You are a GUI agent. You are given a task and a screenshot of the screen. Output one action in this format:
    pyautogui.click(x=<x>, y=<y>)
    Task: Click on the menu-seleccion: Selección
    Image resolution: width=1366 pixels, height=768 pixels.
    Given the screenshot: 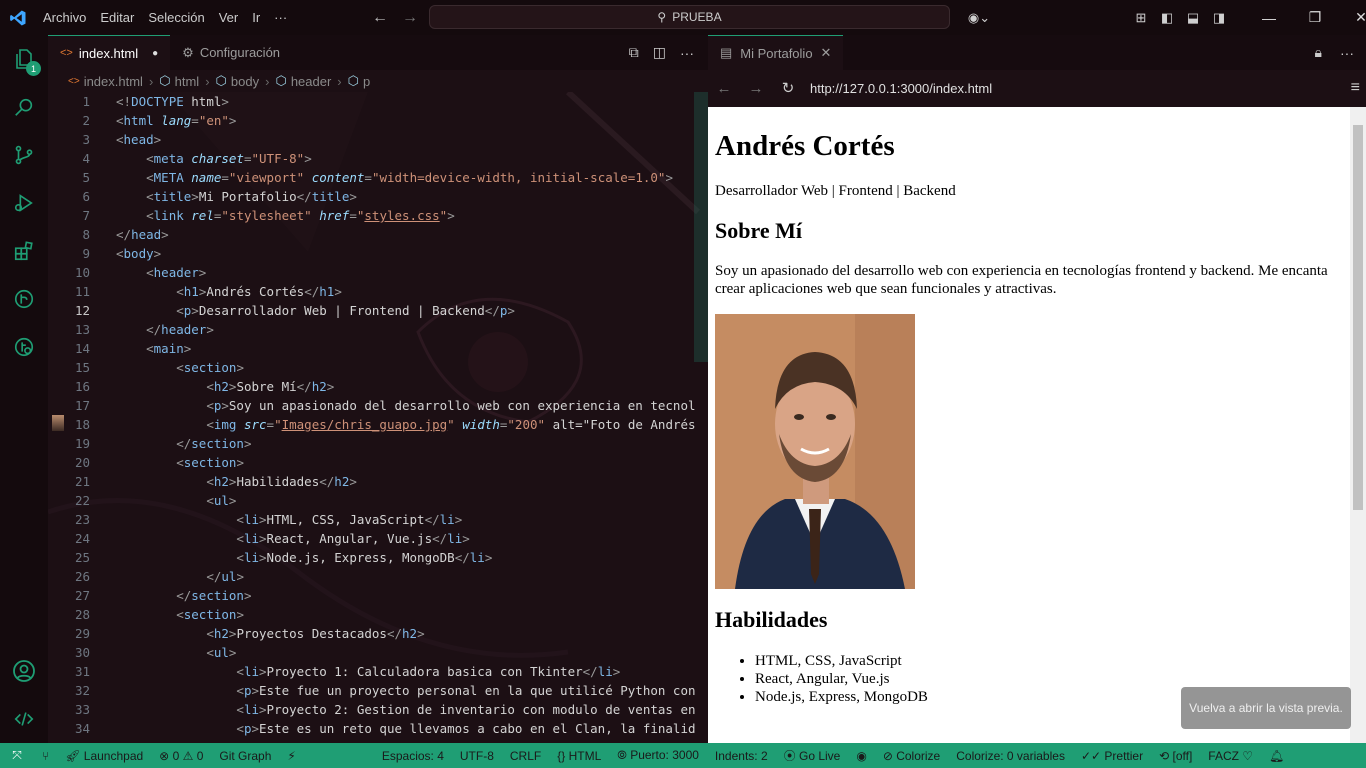 What is the action you would take?
    pyautogui.click(x=176, y=17)
    